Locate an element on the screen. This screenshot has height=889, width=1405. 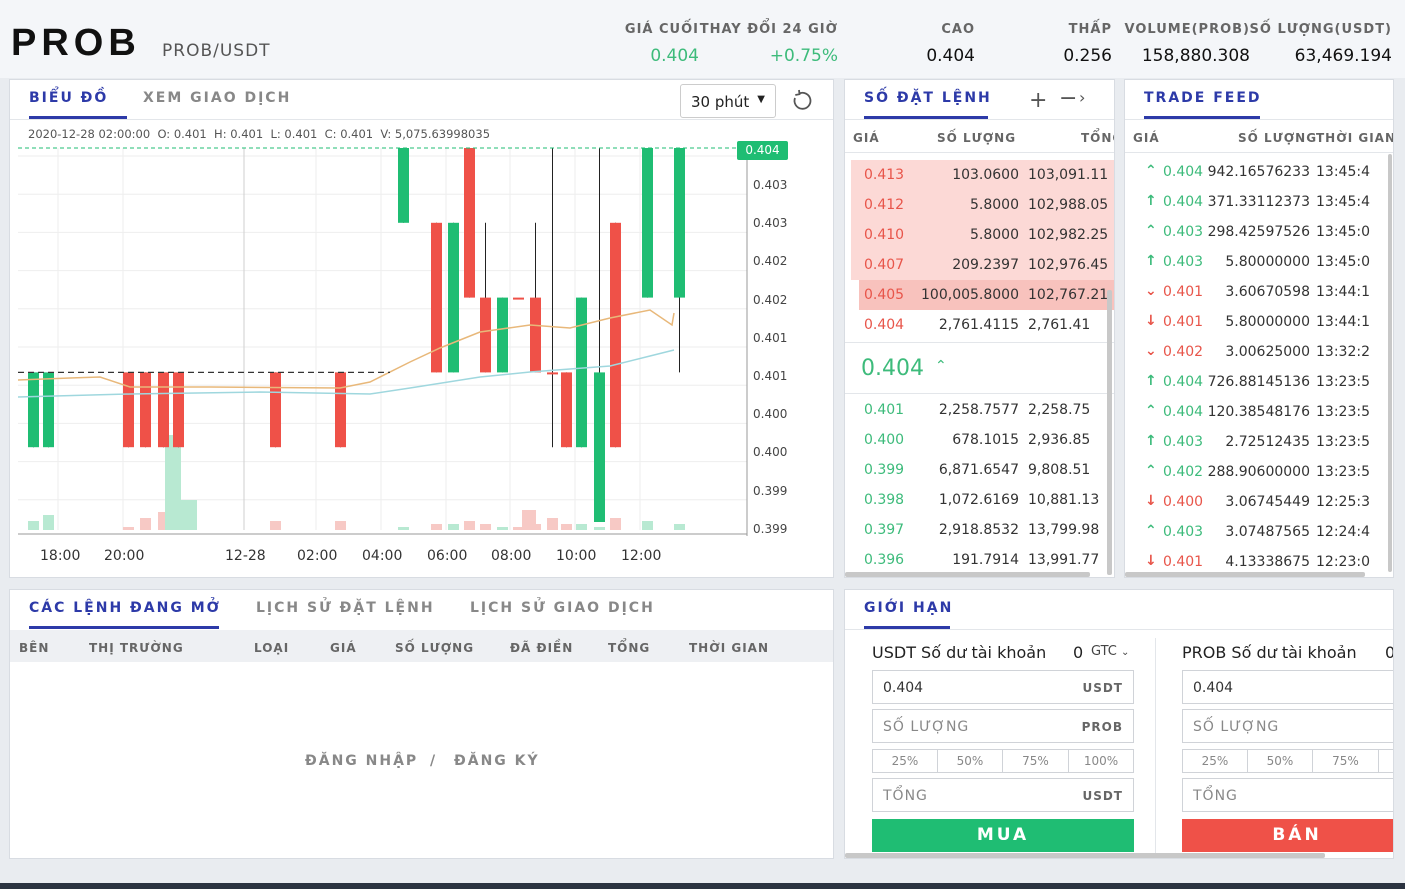
orders-col-price: GIÁ is located at coordinates (343, 648).